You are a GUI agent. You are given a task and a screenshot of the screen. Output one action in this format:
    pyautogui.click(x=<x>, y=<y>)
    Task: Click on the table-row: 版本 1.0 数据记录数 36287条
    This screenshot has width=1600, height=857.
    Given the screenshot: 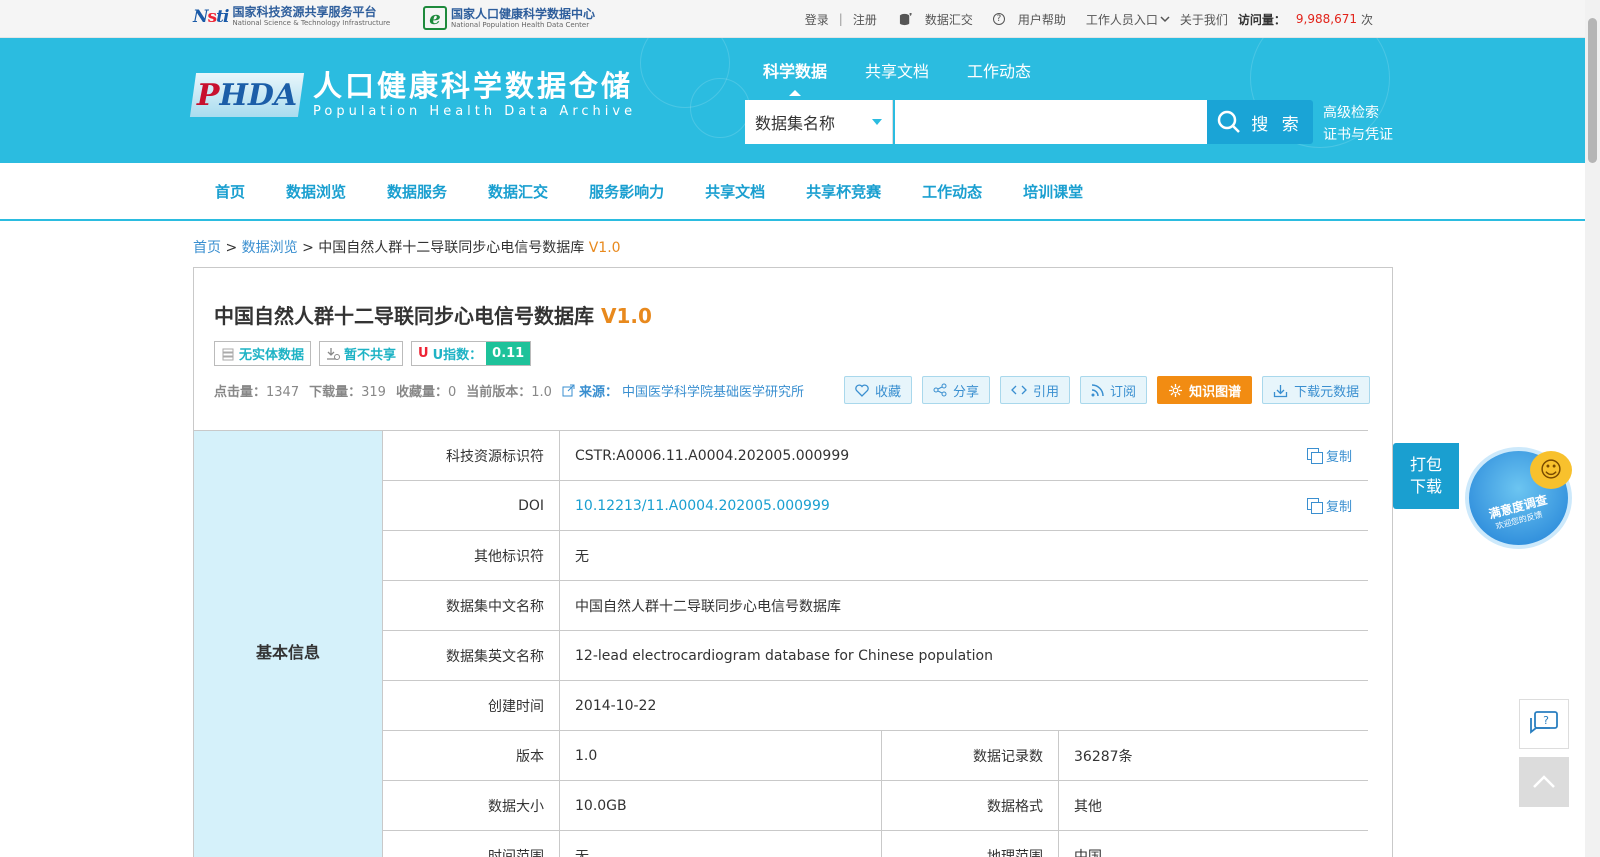 What is the action you would take?
    pyautogui.click(x=875, y=755)
    